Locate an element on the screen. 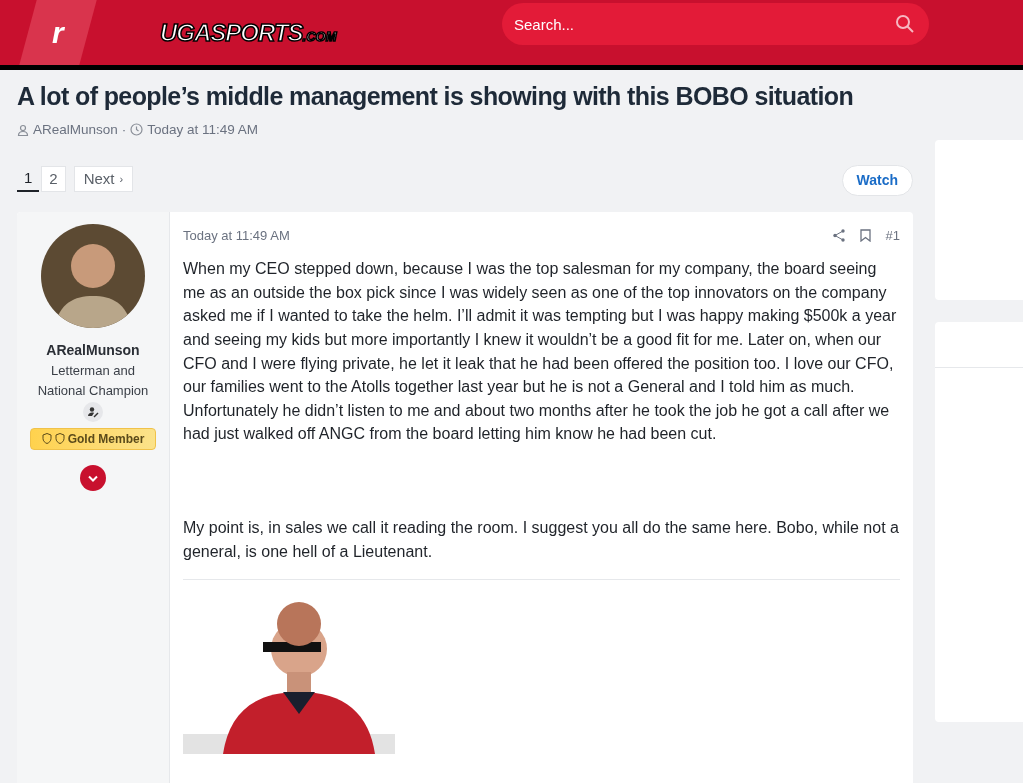  site-logo: UGASPORTS.COM is located at coordinates (248, 32).